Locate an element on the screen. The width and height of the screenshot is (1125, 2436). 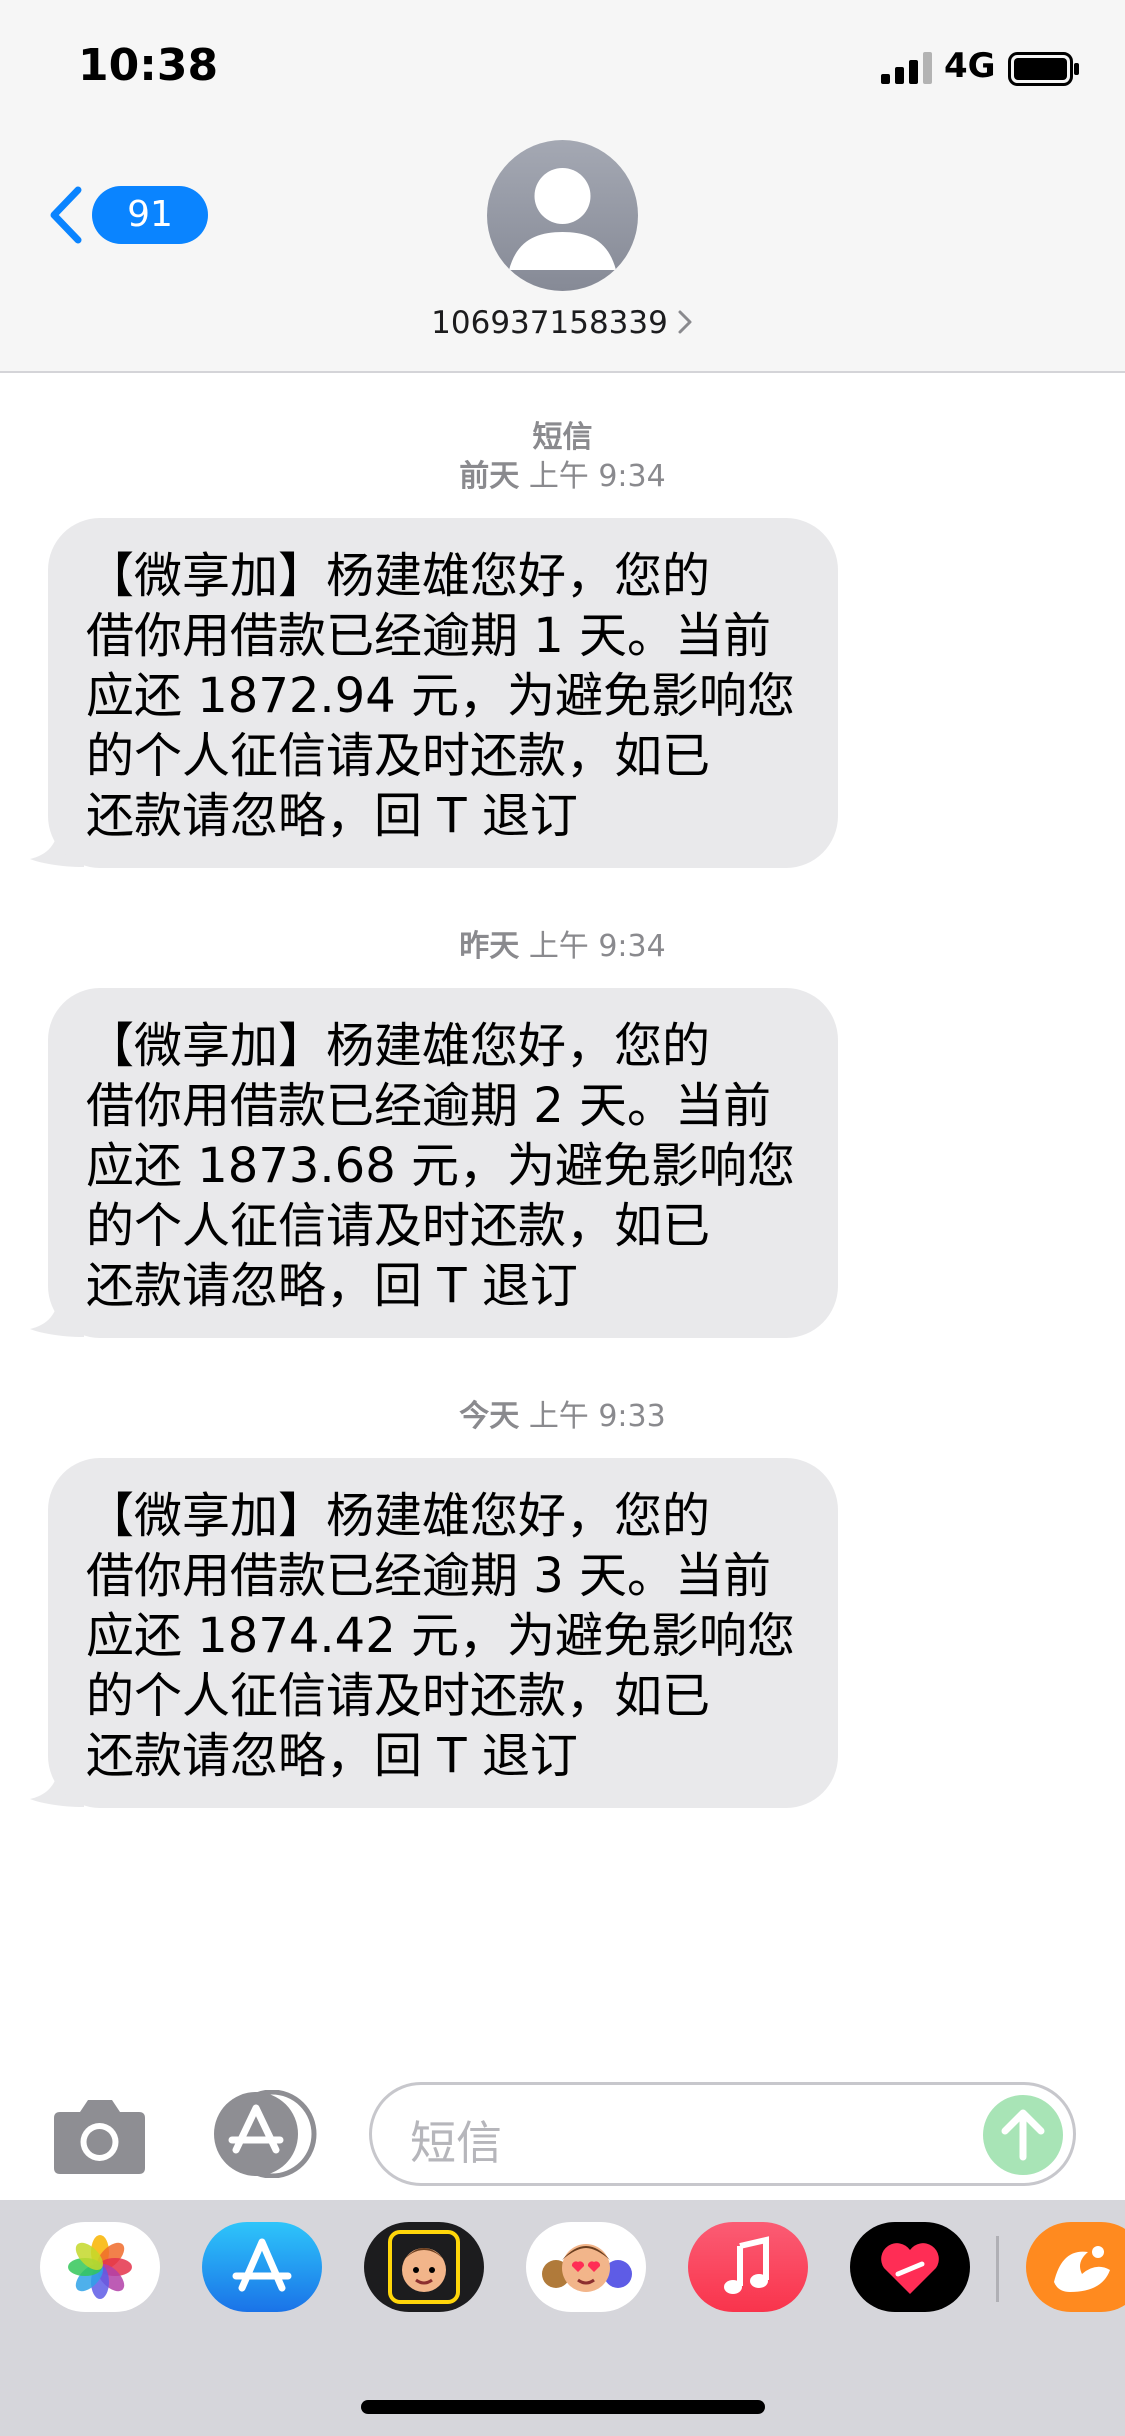
app-animoji is located at coordinates (586, 2267).